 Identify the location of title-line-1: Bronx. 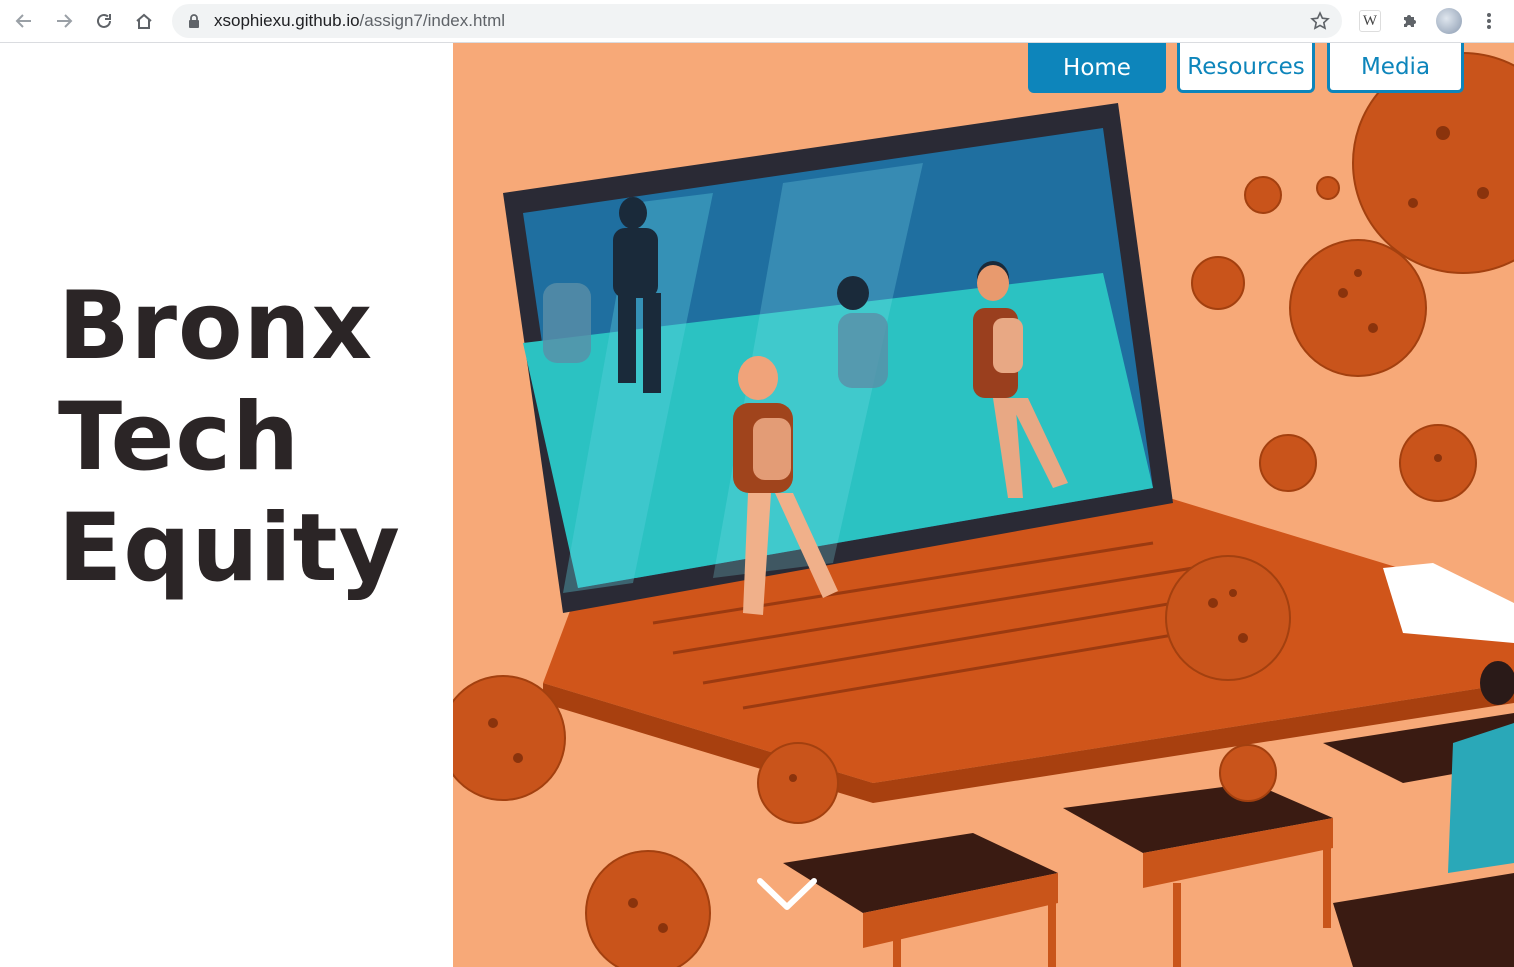
(216, 326).